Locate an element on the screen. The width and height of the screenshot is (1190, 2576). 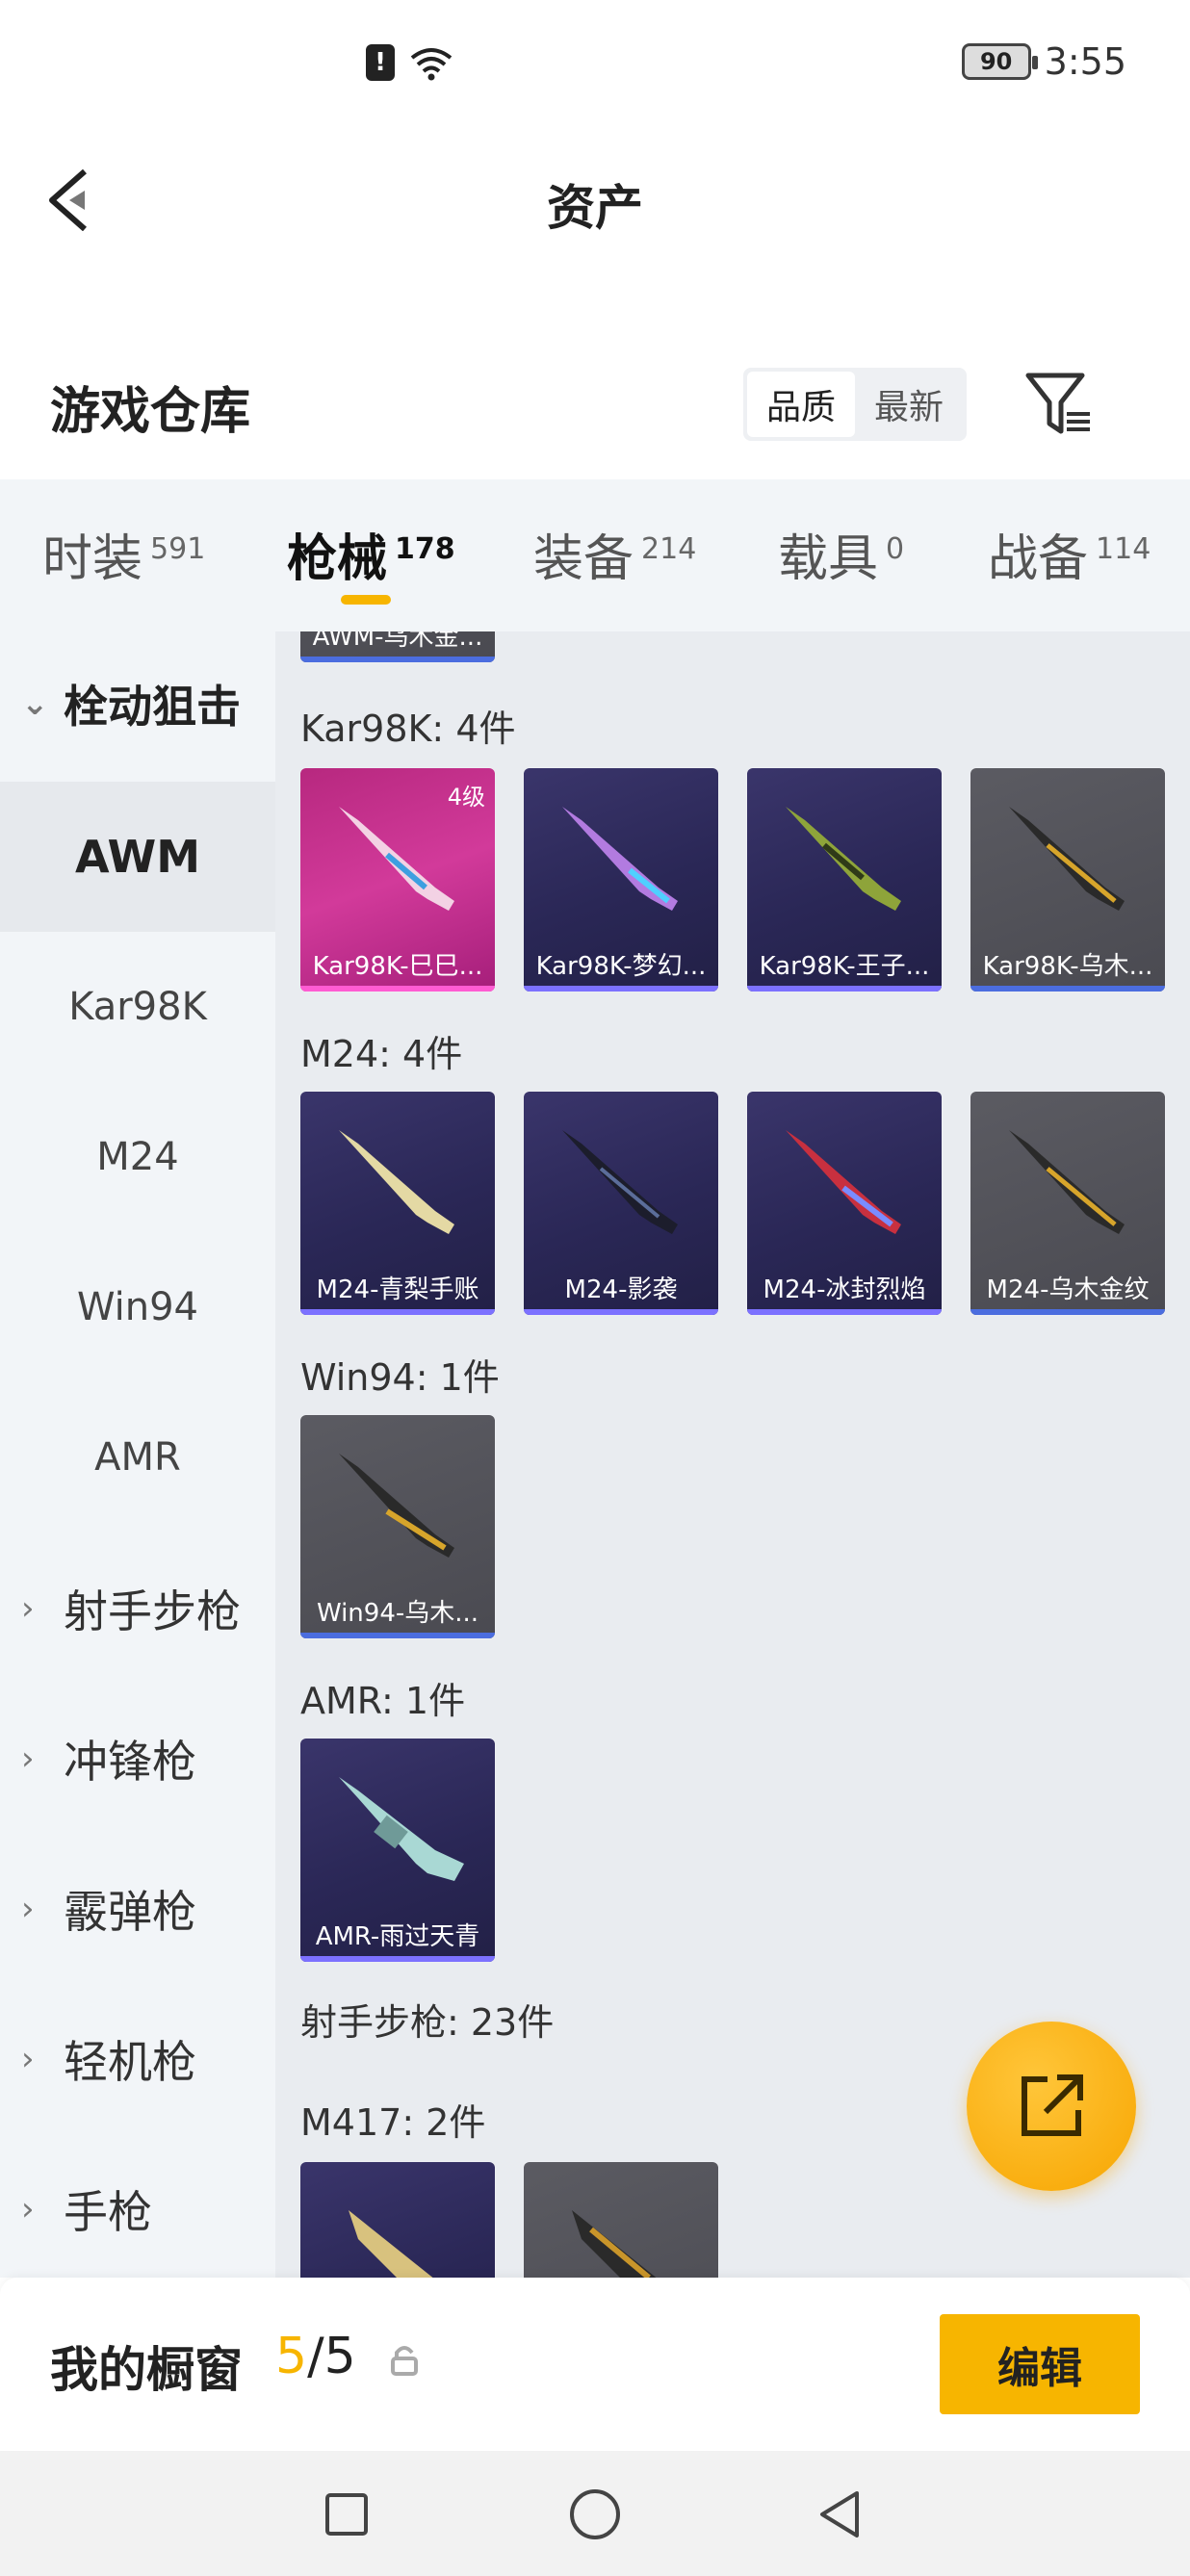
item-card: M24-影袭 is located at coordinates (621, 1204).